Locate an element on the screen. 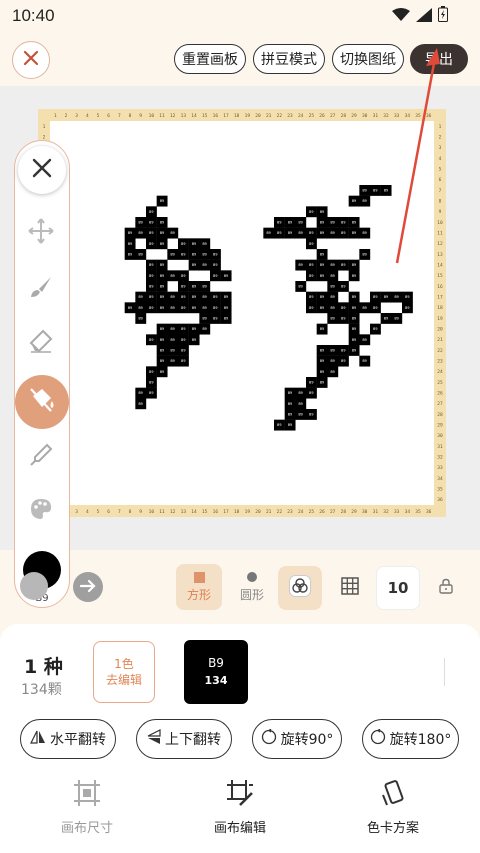  grid-toggle-button is located at coordinates (350, 588).